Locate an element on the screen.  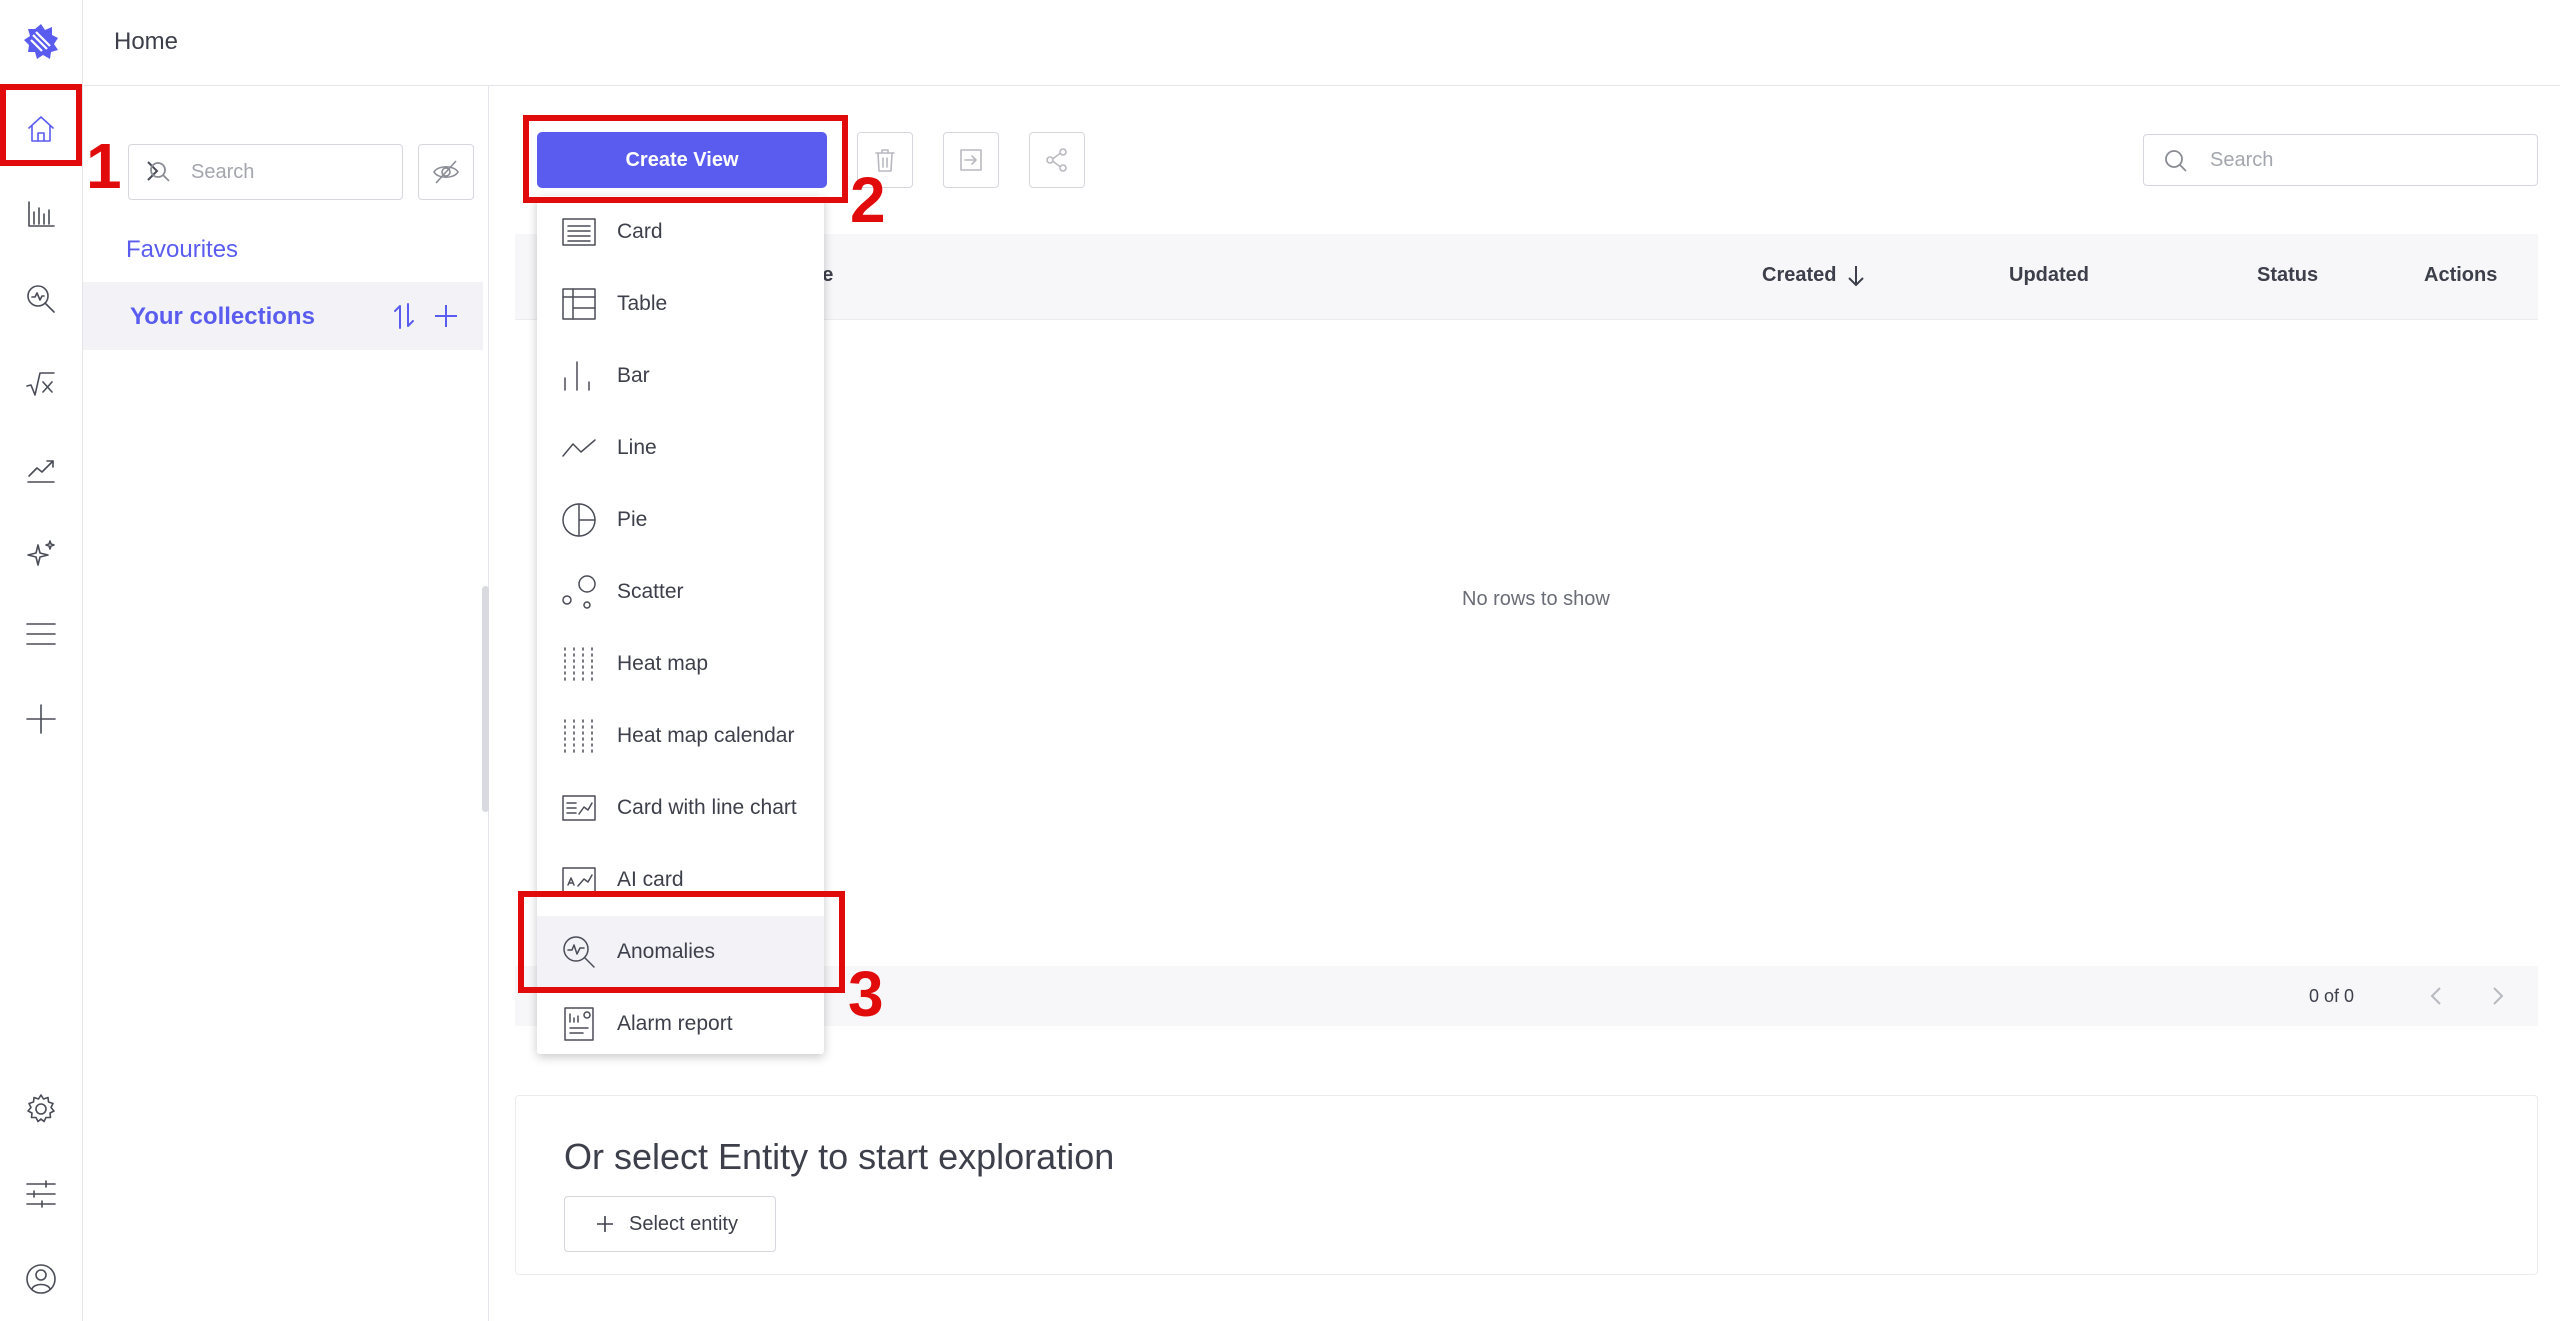
collections-search-input: Search is located at coordinates (265, 172).